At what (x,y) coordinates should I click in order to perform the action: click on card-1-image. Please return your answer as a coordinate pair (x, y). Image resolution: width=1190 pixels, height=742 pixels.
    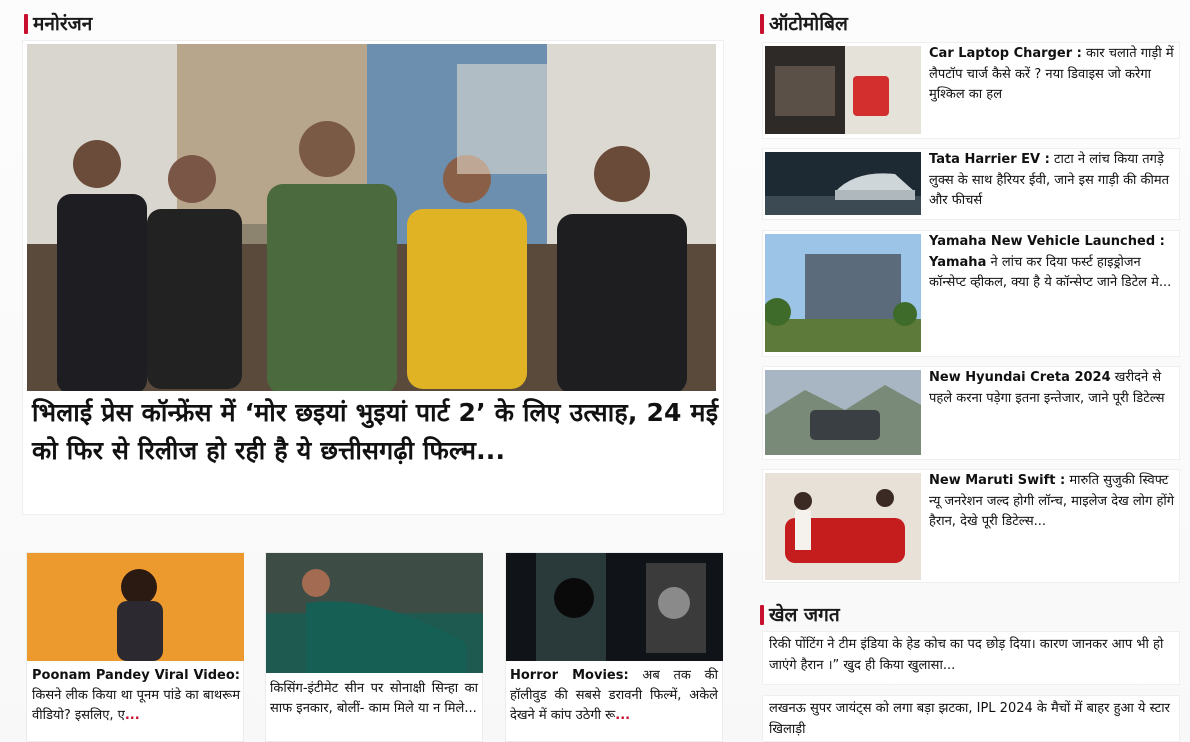
    Looking at the image, I should click on (135, 607).